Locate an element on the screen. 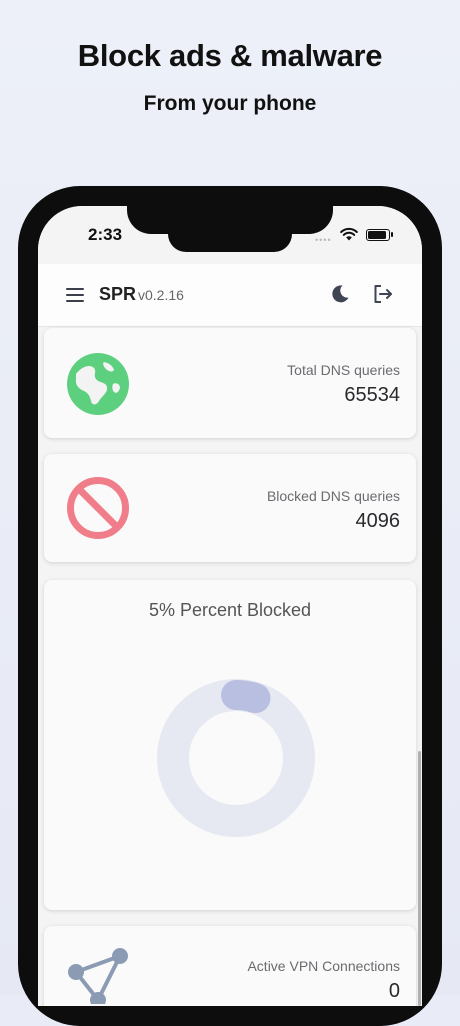 The image size is (460, 1026). chart-title: 5% Percent Blocked is located at coordinates (230, 610).